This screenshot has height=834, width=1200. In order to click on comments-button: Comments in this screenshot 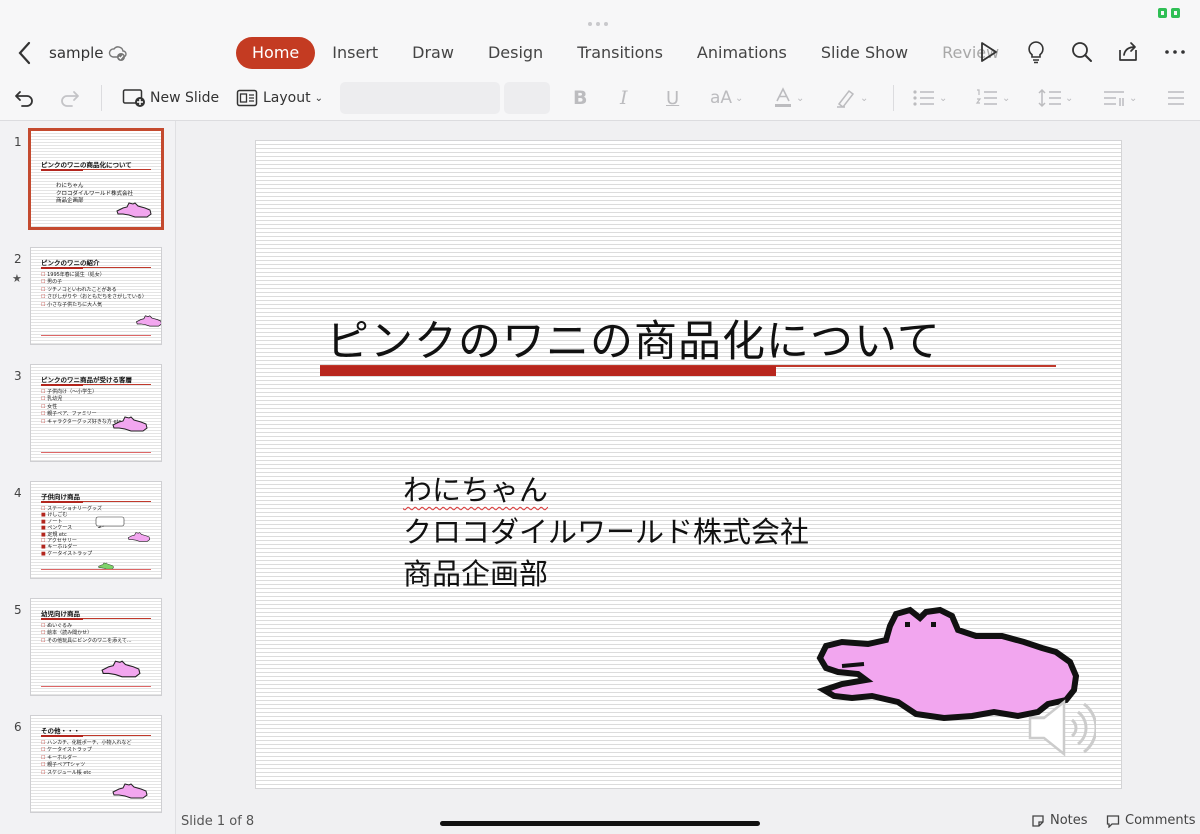, I will do `click(1150, 820)`.